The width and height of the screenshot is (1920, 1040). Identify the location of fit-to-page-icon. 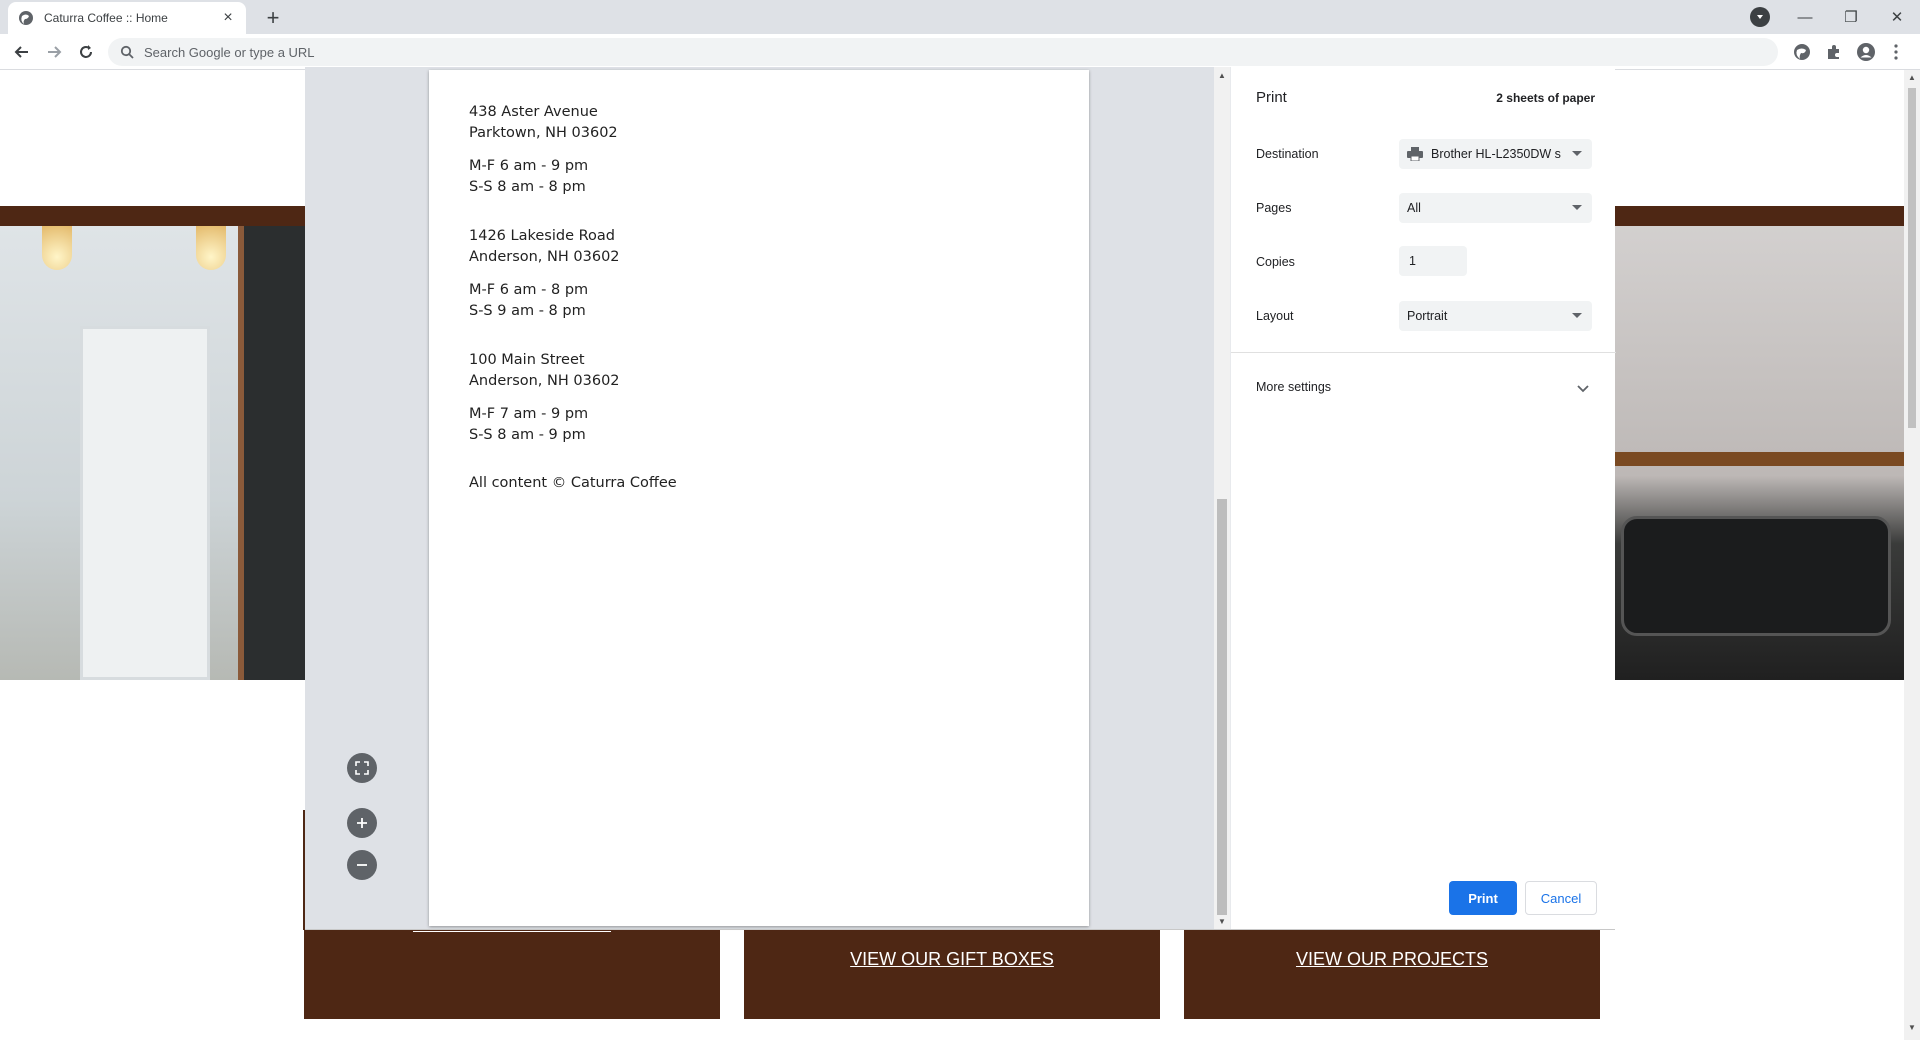
(362, 768).